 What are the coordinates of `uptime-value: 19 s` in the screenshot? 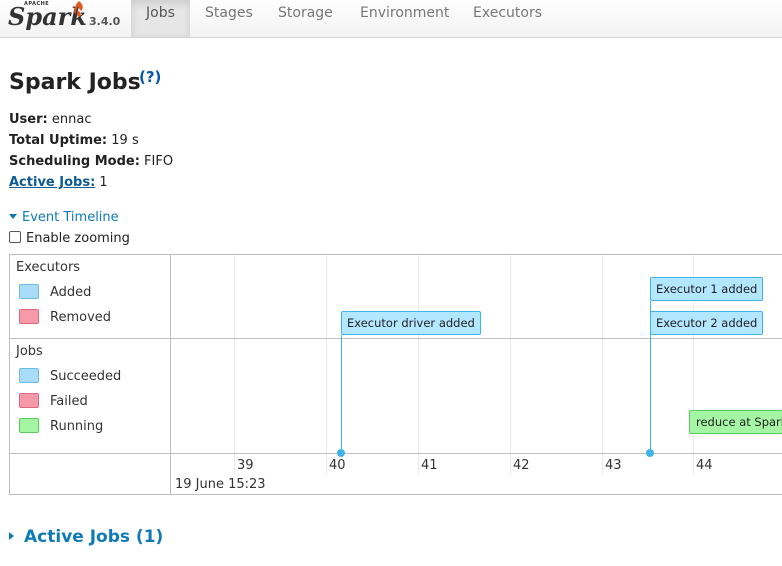 It's located at (125, 140).